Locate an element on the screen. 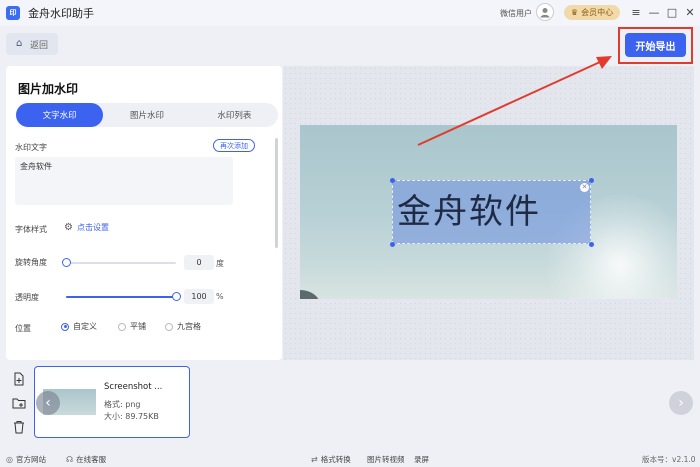 The image size is (700, 467). status-label: 录屏 is located at coordinates (421, 459).